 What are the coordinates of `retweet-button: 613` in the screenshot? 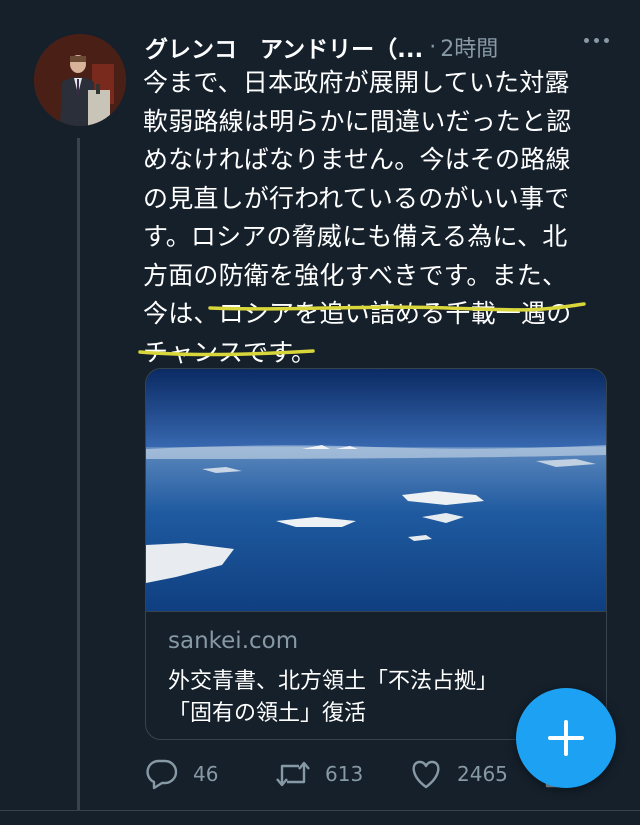 It's located at (319, 774).